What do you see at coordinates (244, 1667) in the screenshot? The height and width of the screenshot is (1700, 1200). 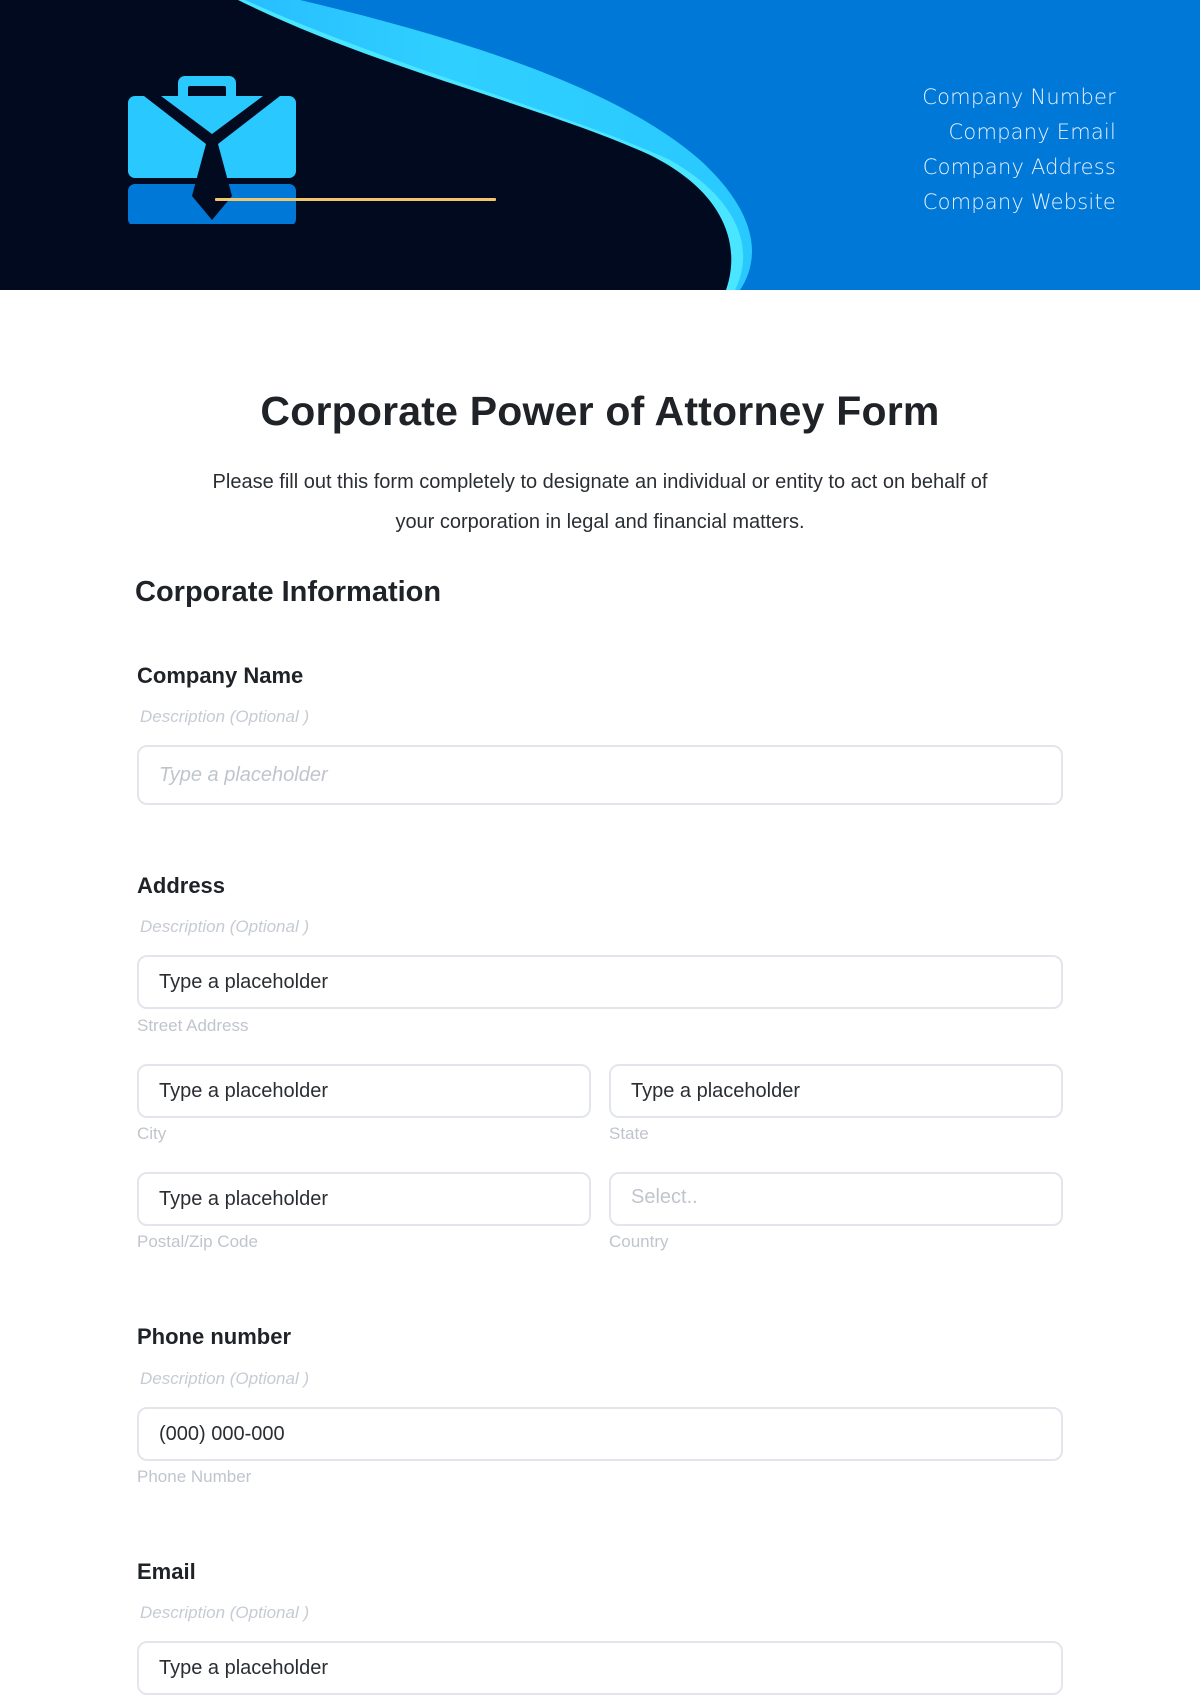 I see `email-value: Type a placeholder` at bounding box center [244, 1667].